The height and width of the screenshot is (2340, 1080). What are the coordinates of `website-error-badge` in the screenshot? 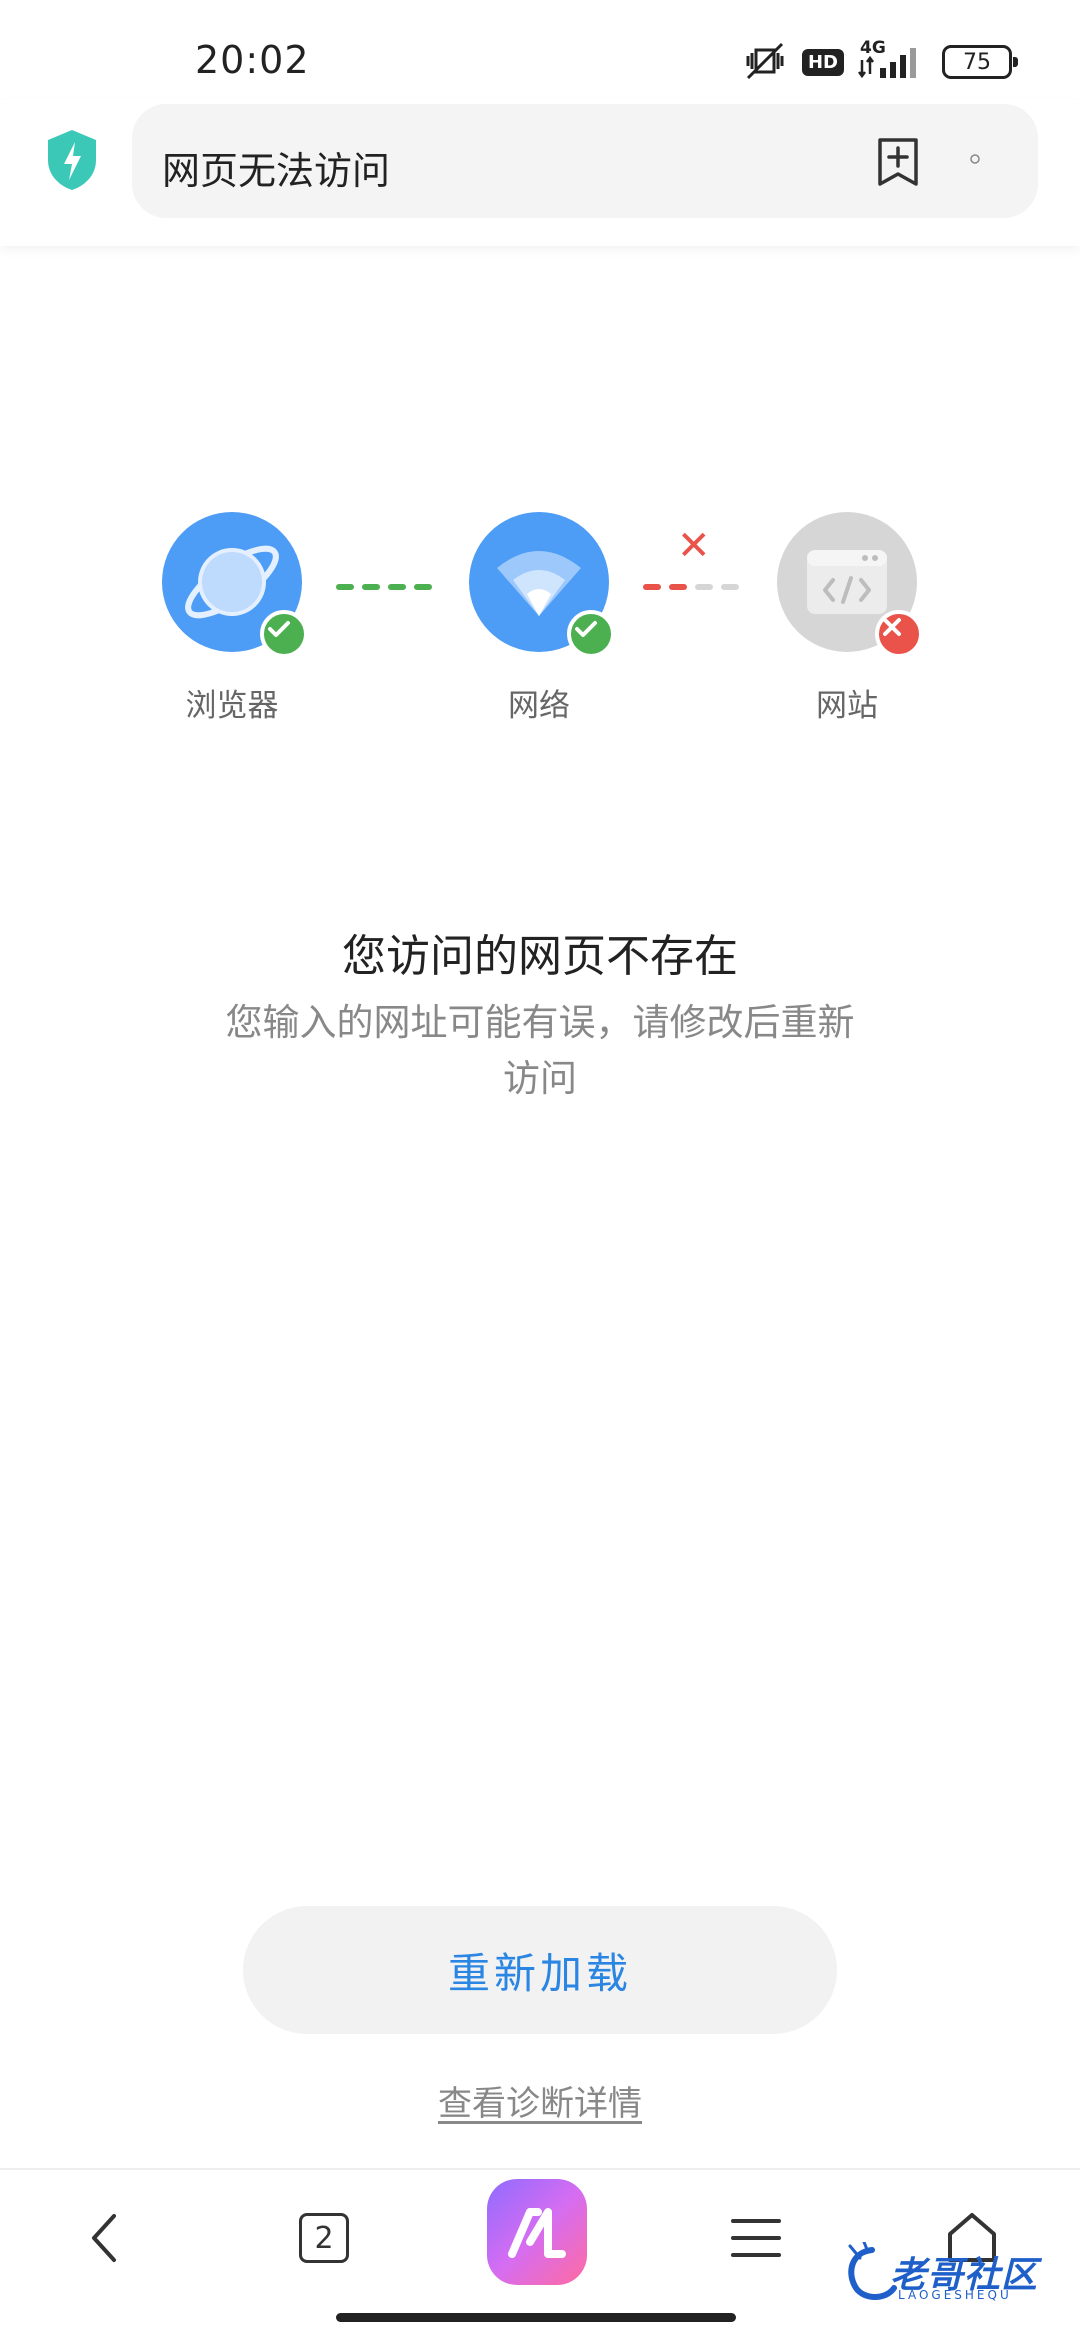 It's located at (899, 634).